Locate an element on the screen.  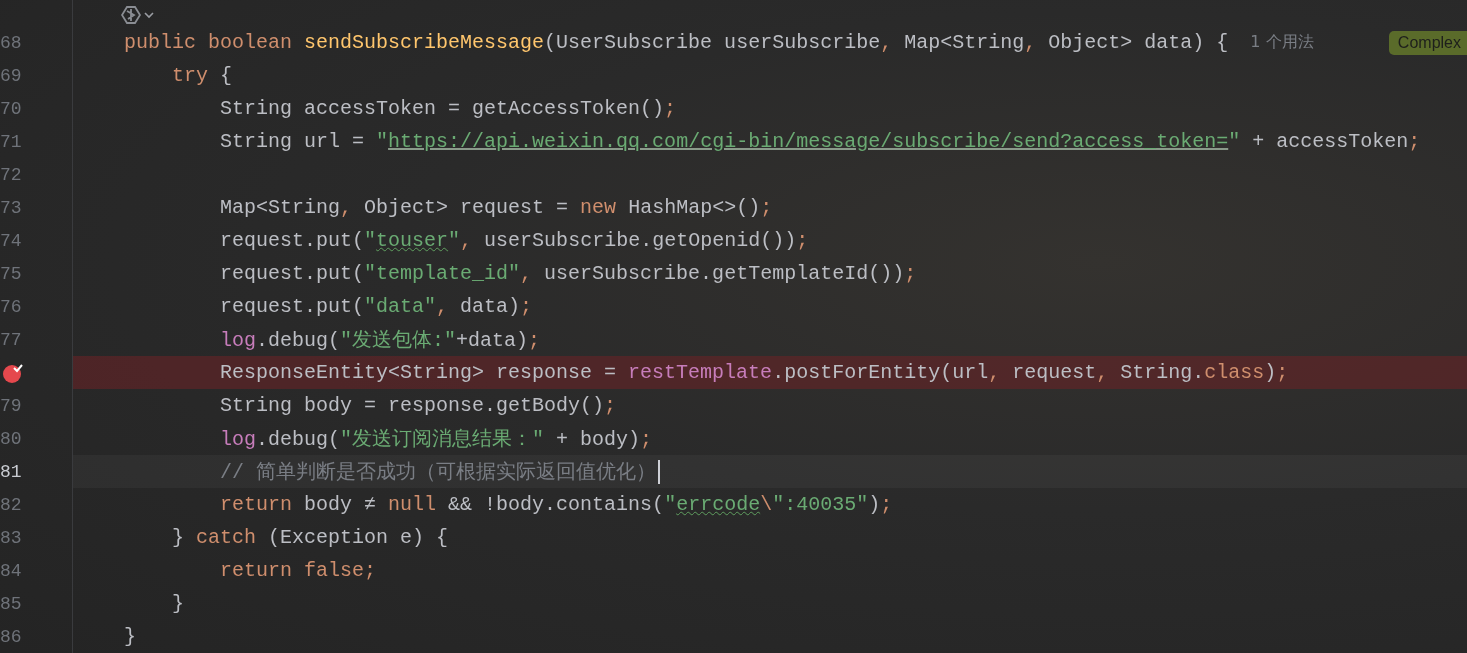
line-number: 70 is located at coordinates (11, 108).